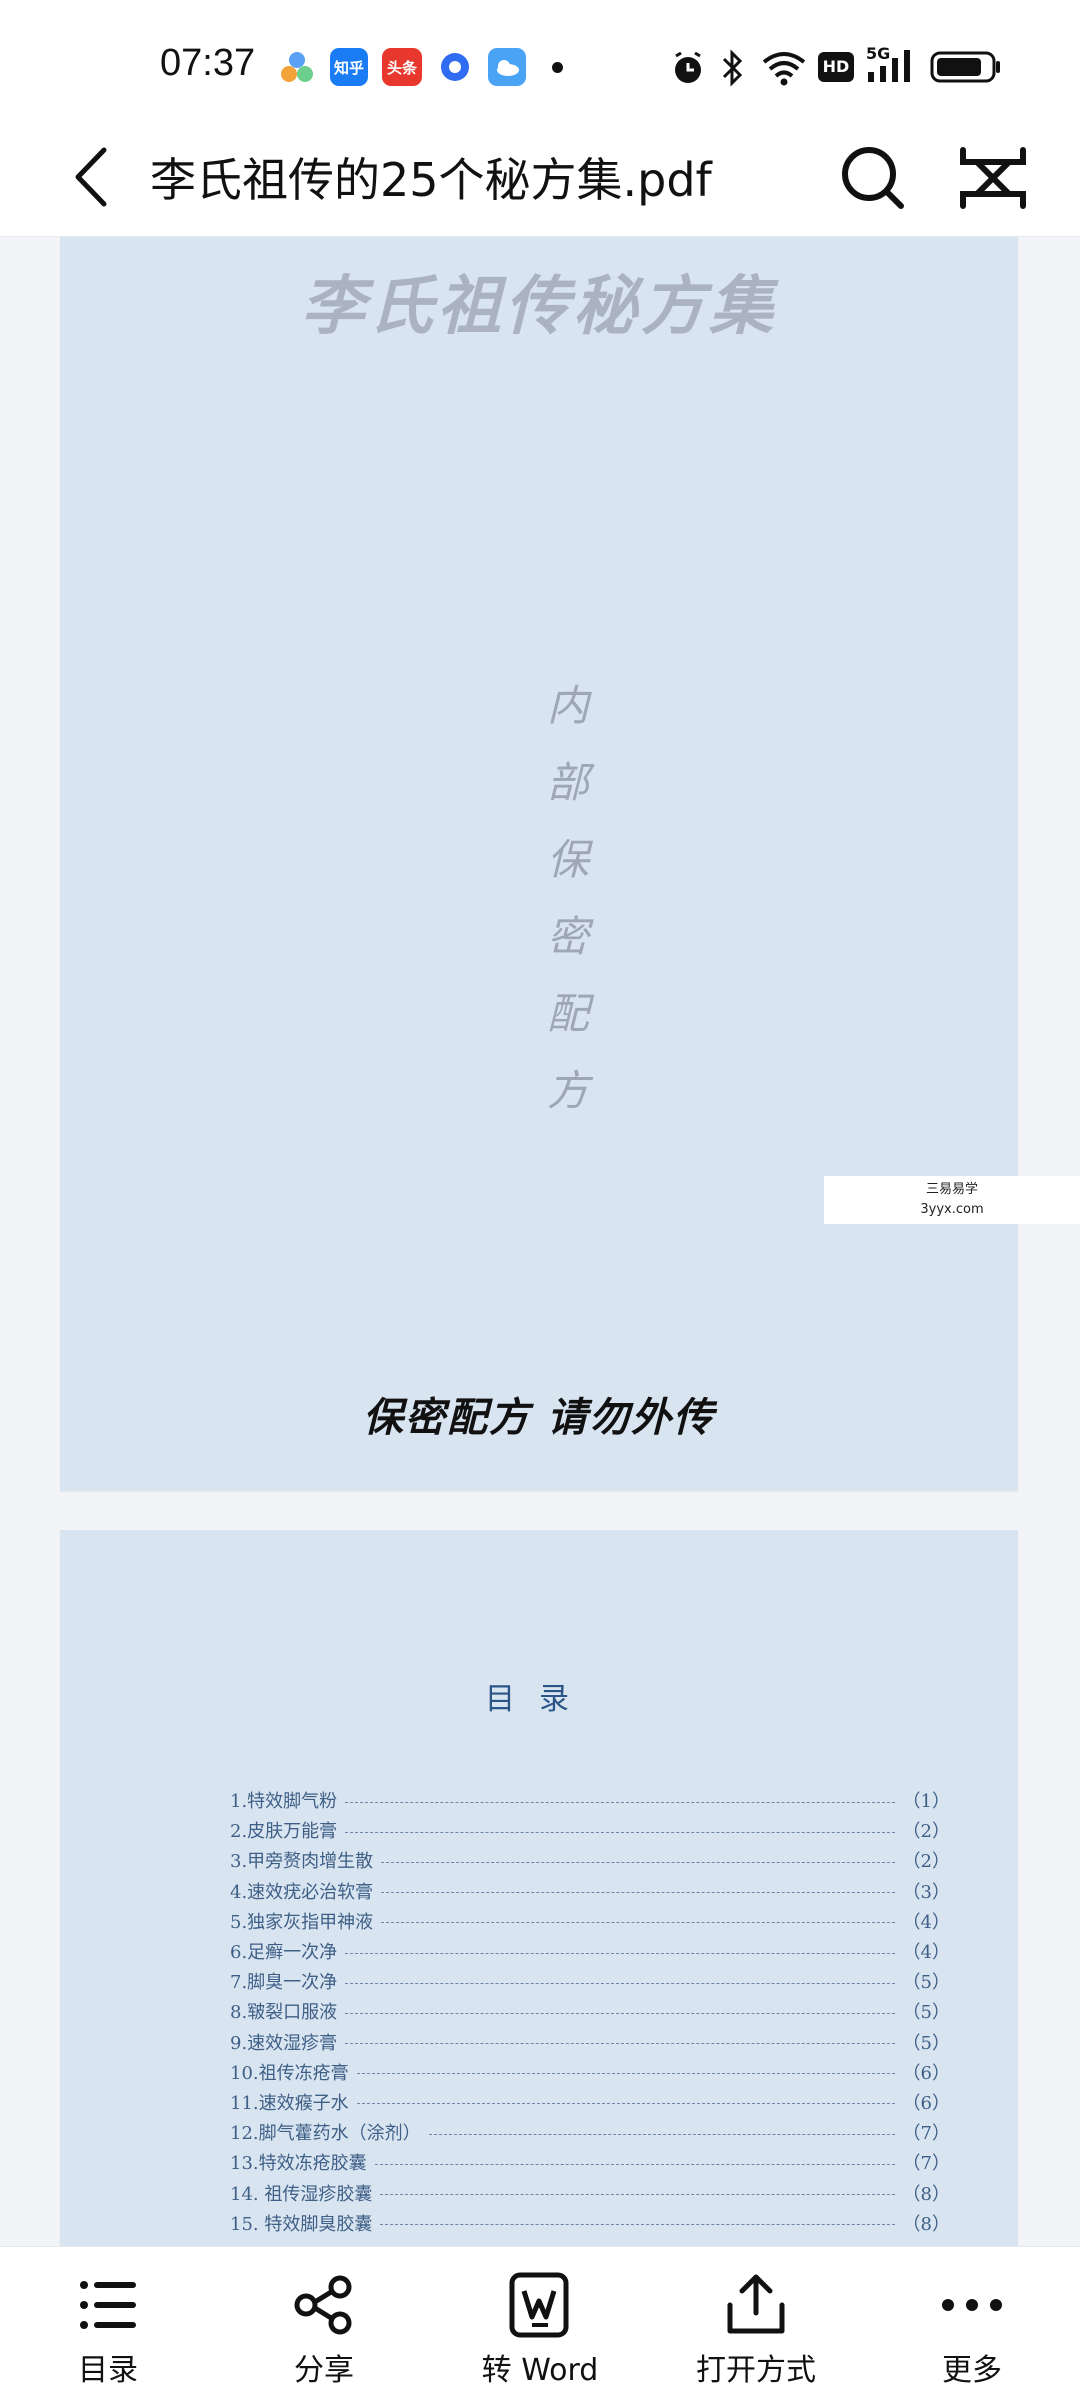 The height and width of the screenshot is (2401, 1080). Describe the element at coordinates (539, 2305) in the screenshot. I see `word-icon` at that location.